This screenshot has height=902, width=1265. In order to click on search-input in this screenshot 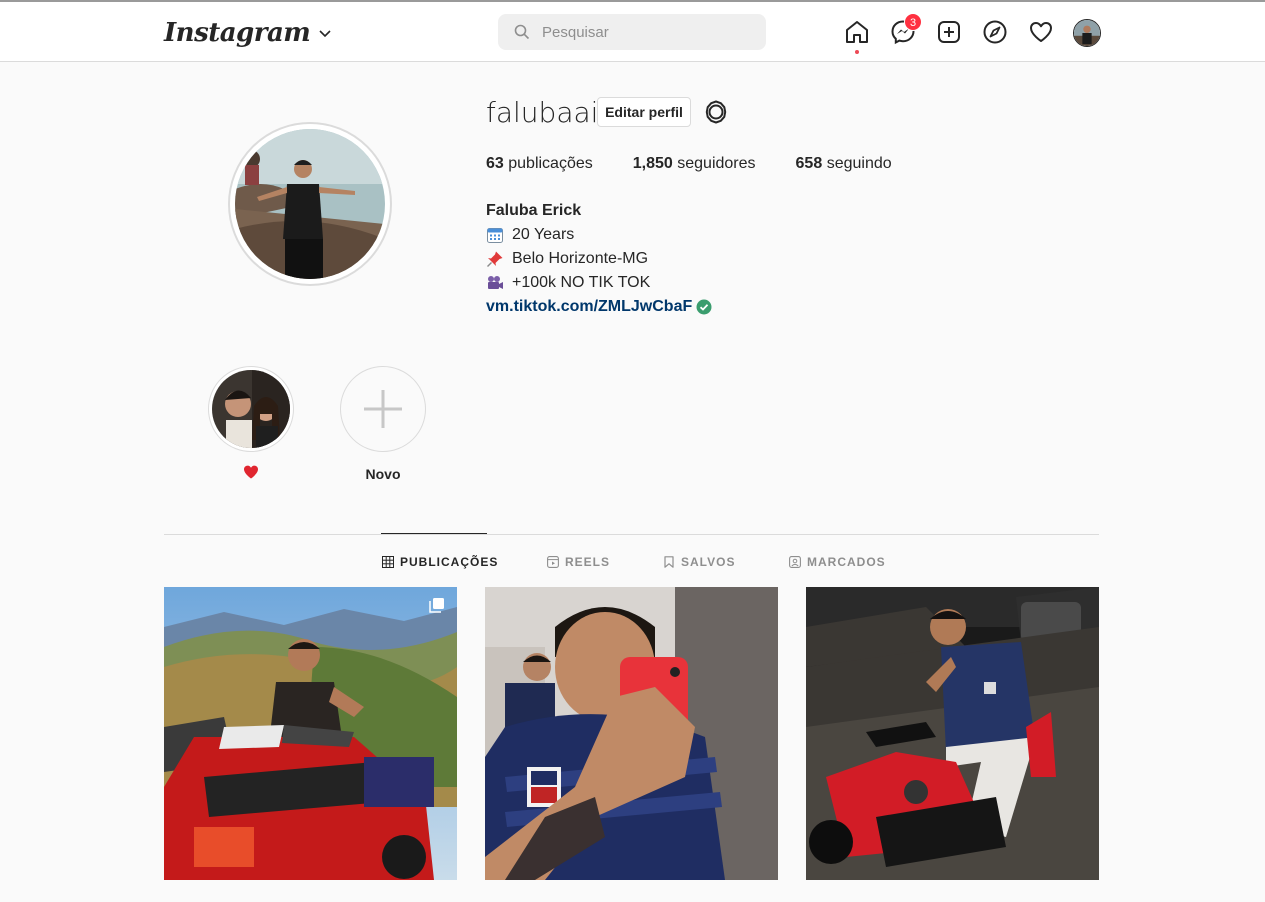, I will do `click(642, 32)`.